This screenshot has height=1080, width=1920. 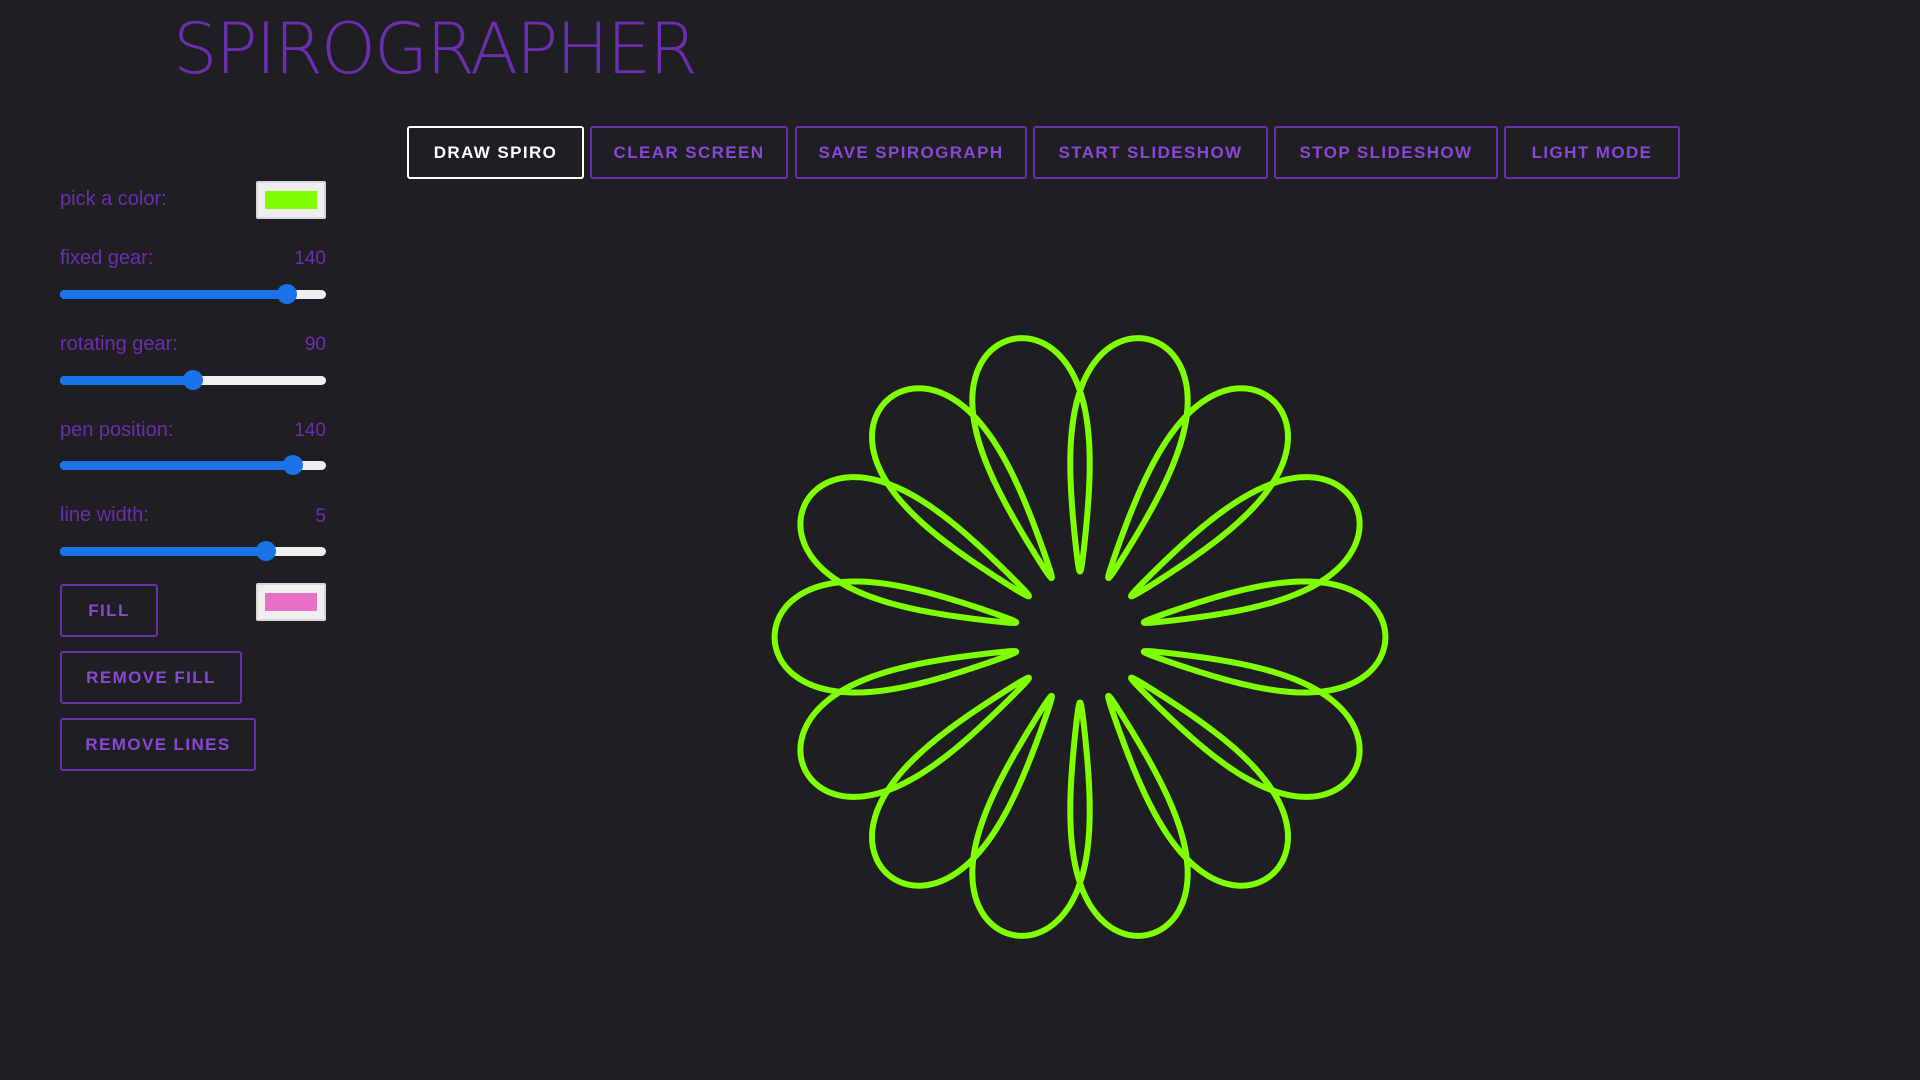 I want to click on line-width-thumb, so click(x=266, y=551).